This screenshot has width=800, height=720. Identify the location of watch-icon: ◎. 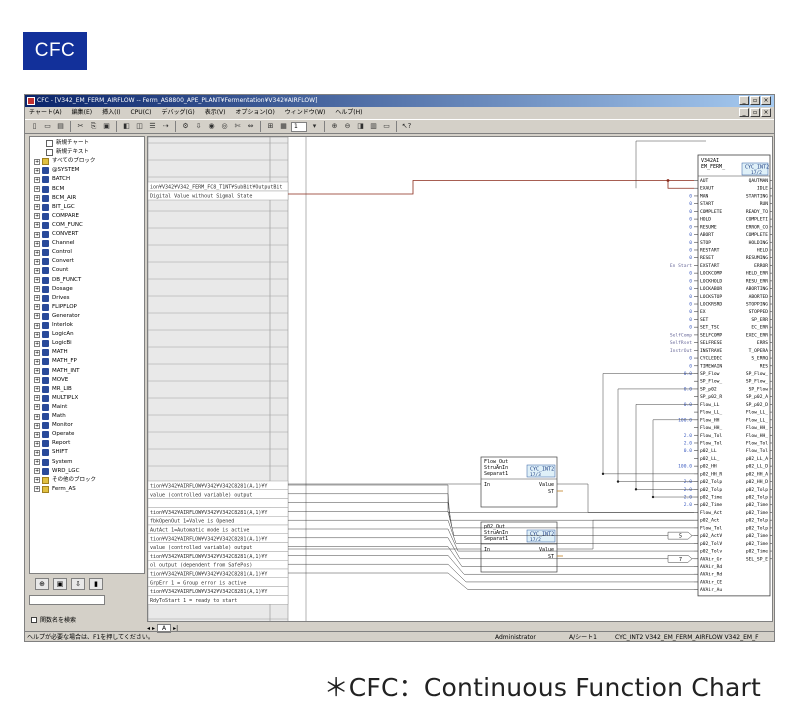
(224, 126).